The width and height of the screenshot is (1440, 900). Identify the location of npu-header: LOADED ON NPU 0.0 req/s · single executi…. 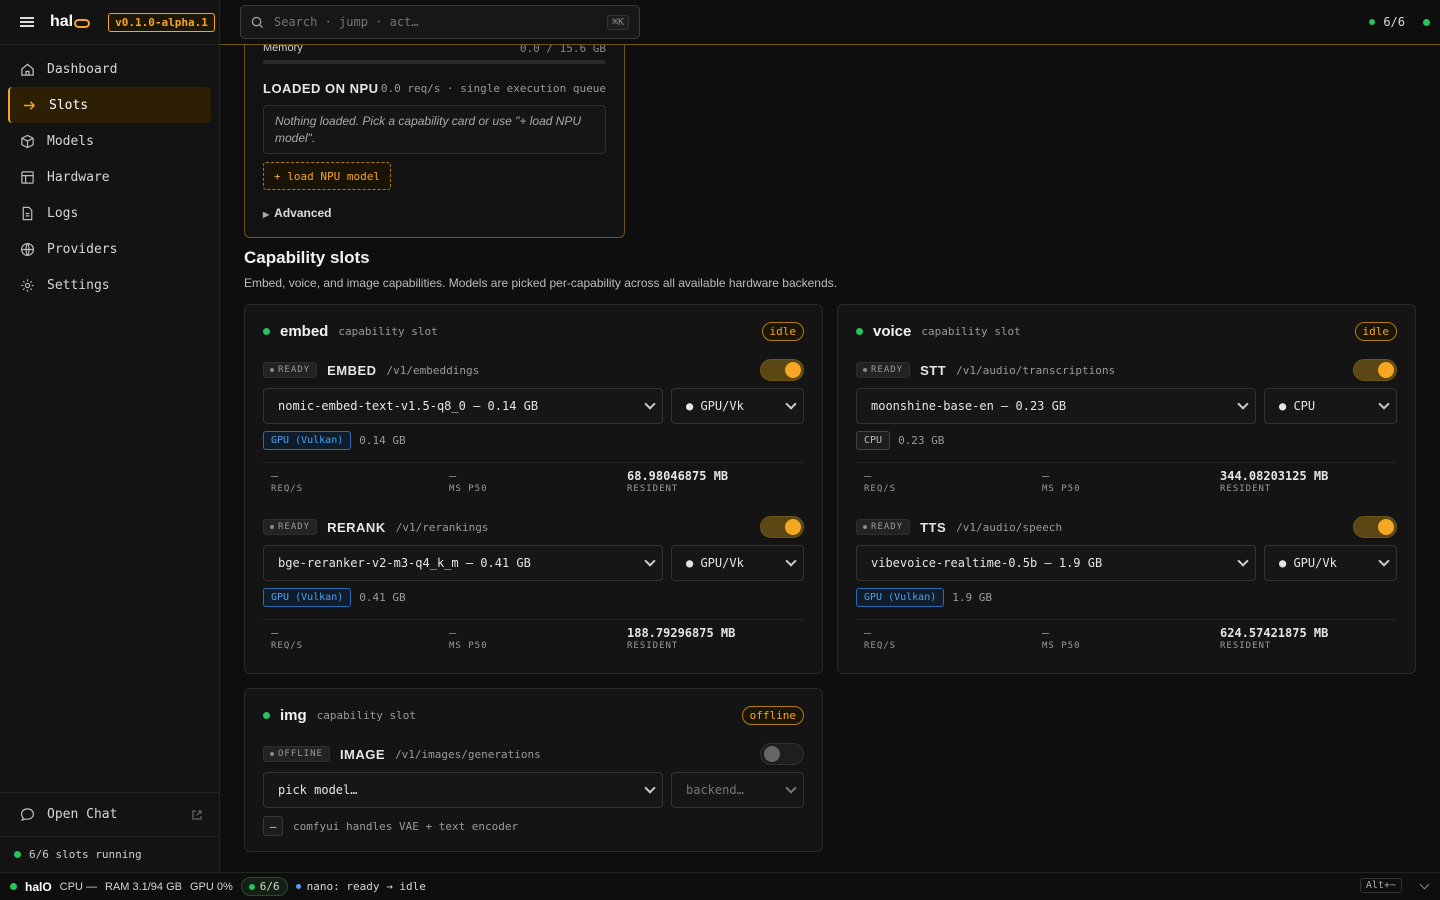
(434, 88).